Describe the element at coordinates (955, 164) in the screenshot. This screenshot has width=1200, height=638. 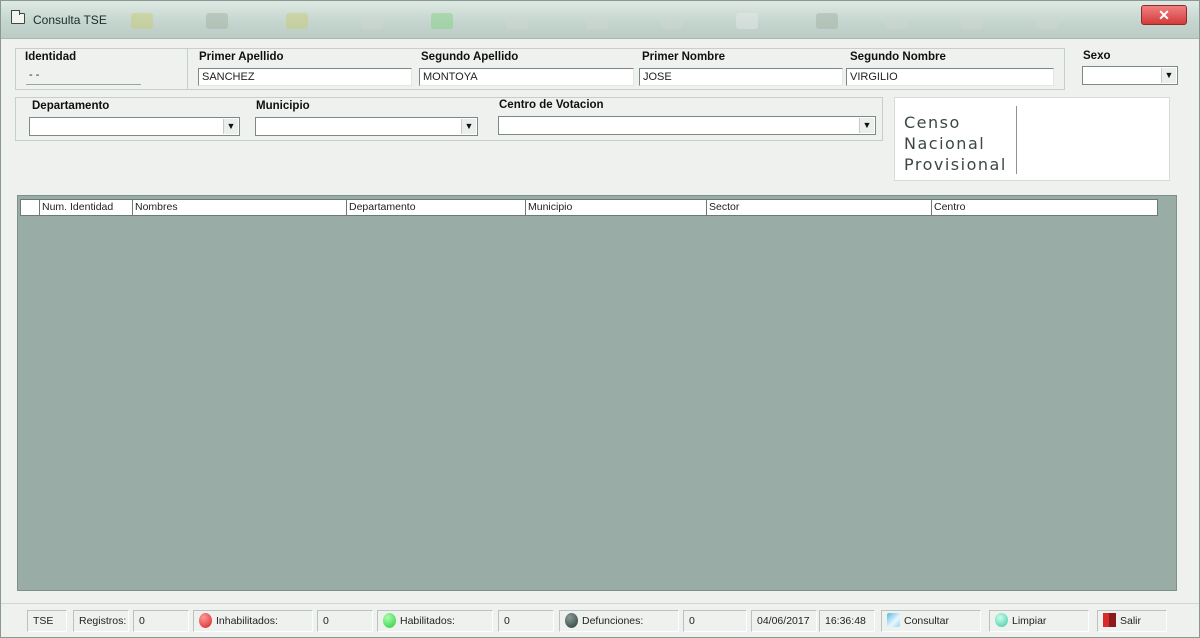
I see `logo-line: Provisional` at that location.